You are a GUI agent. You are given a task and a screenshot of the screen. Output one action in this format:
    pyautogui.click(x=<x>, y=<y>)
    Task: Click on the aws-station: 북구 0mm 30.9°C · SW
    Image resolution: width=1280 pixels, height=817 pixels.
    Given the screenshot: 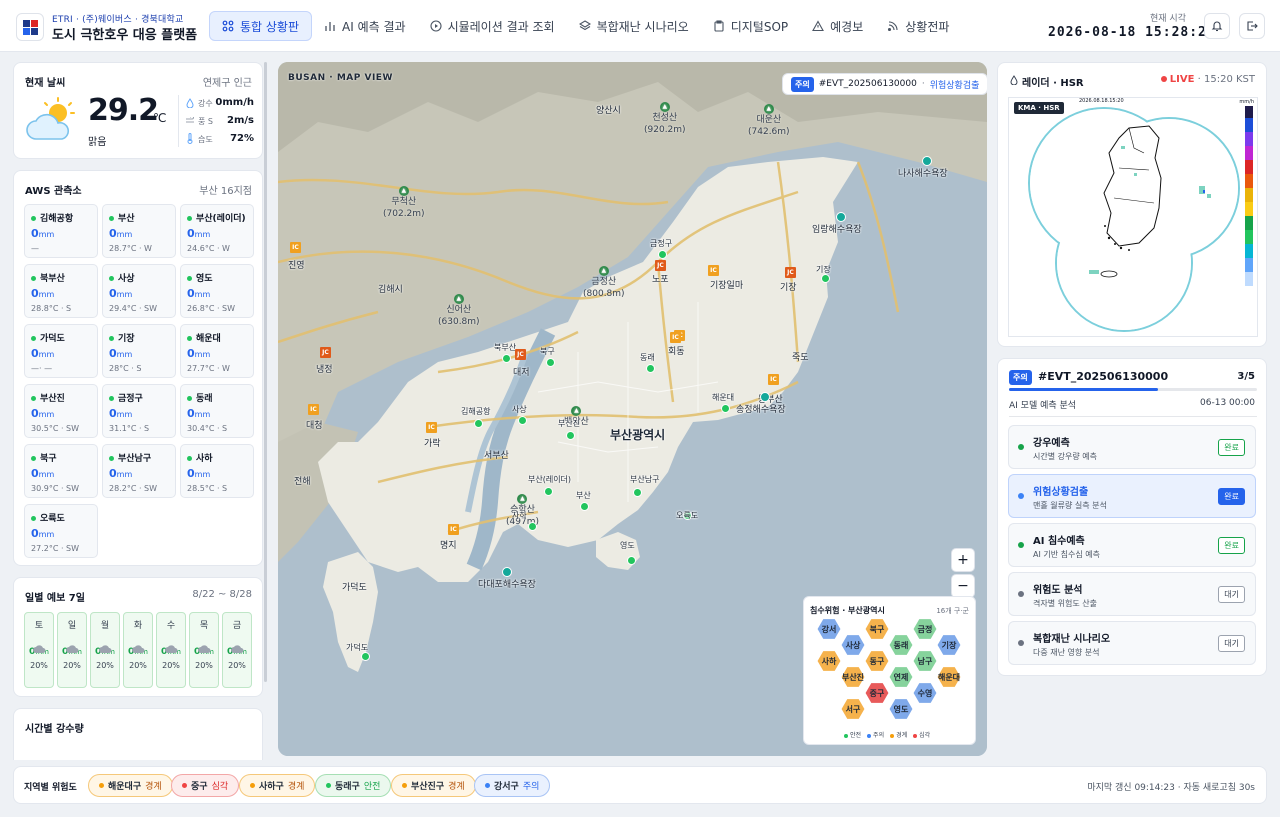 What is the action you would take?
    pyautogui.click(x=61, y=471)
    